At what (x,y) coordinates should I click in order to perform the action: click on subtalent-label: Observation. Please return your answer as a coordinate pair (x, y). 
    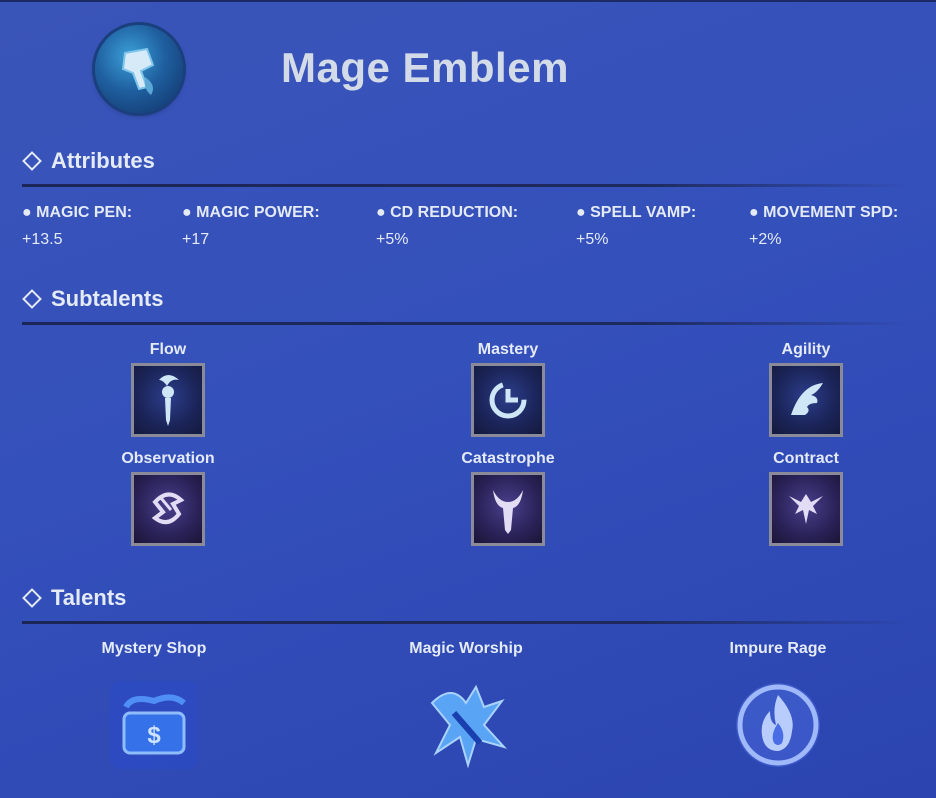
    Looking at the image, I should click on (168, 458).